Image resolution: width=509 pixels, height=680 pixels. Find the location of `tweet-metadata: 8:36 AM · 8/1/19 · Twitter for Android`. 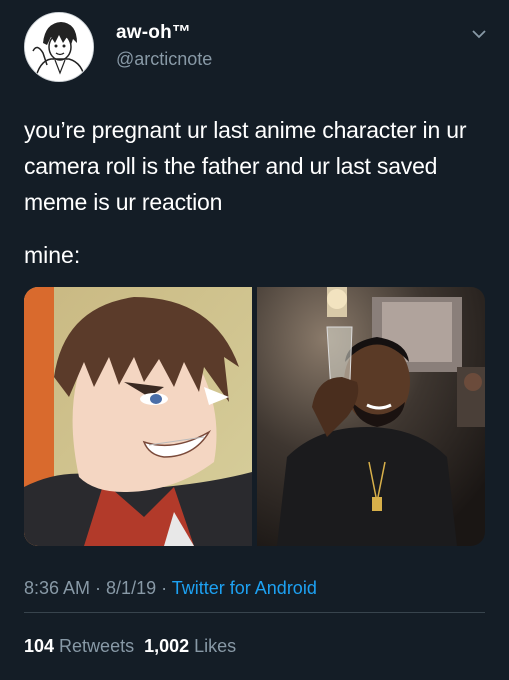

tweet-metadata: 8:36 AM · 8/1/19 · Twitter for Android is located at coordinates (170, 588).